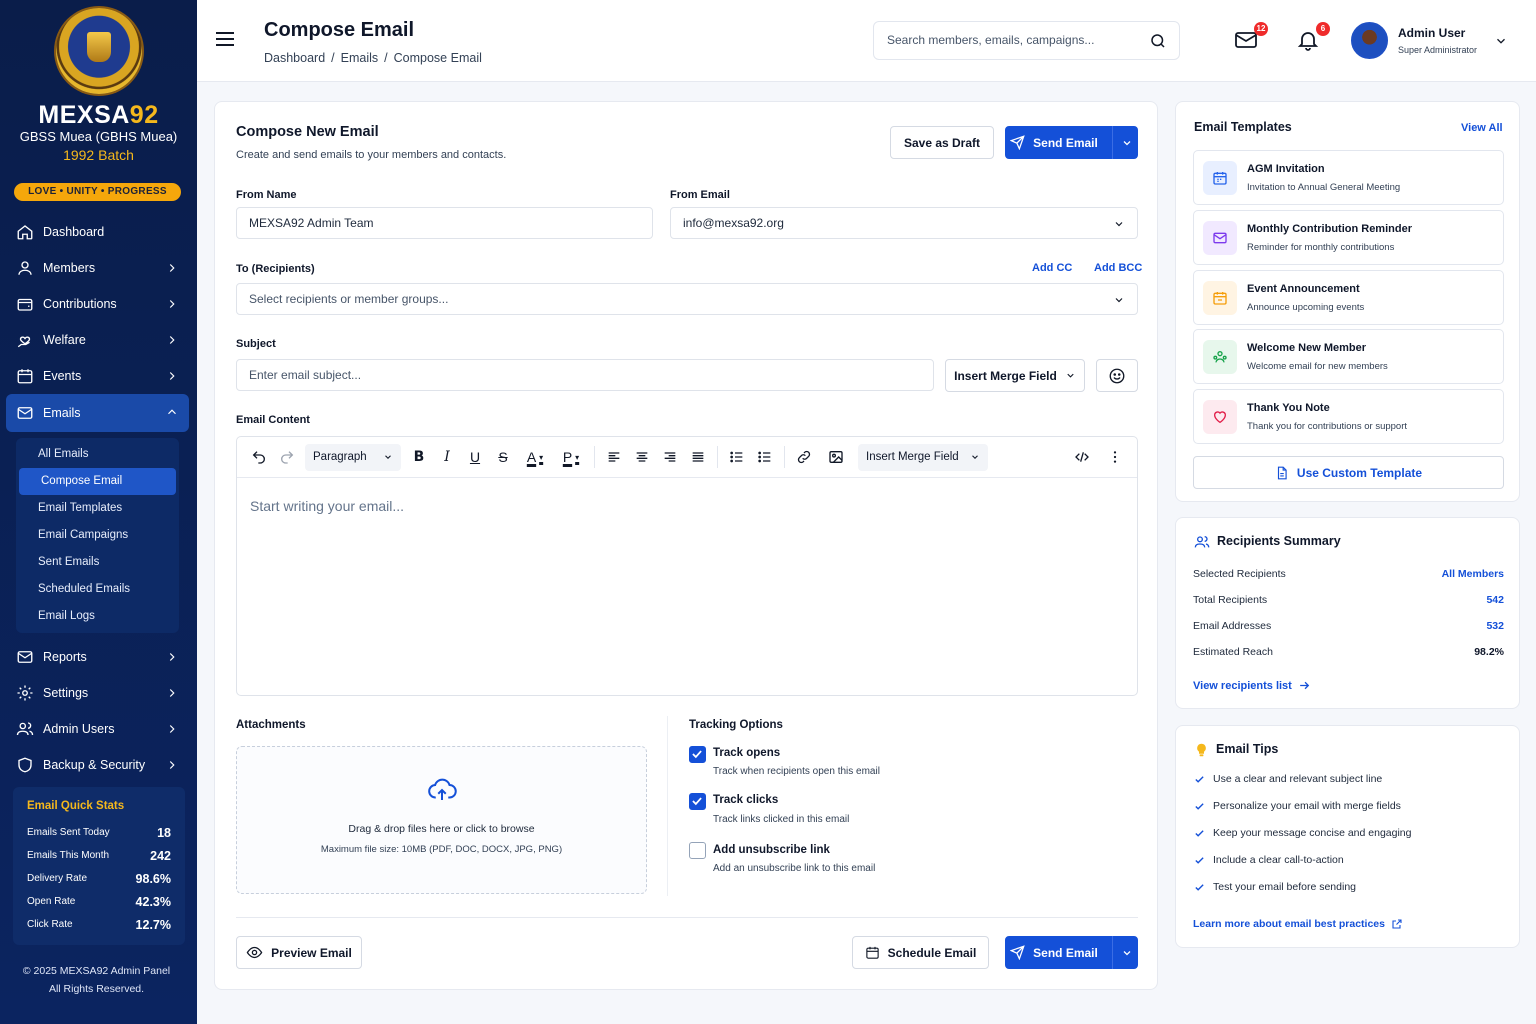 This screenshot has height=1024, width=1536. I want to click on submenu-email-logs: Email Logs, so click(97, 616).